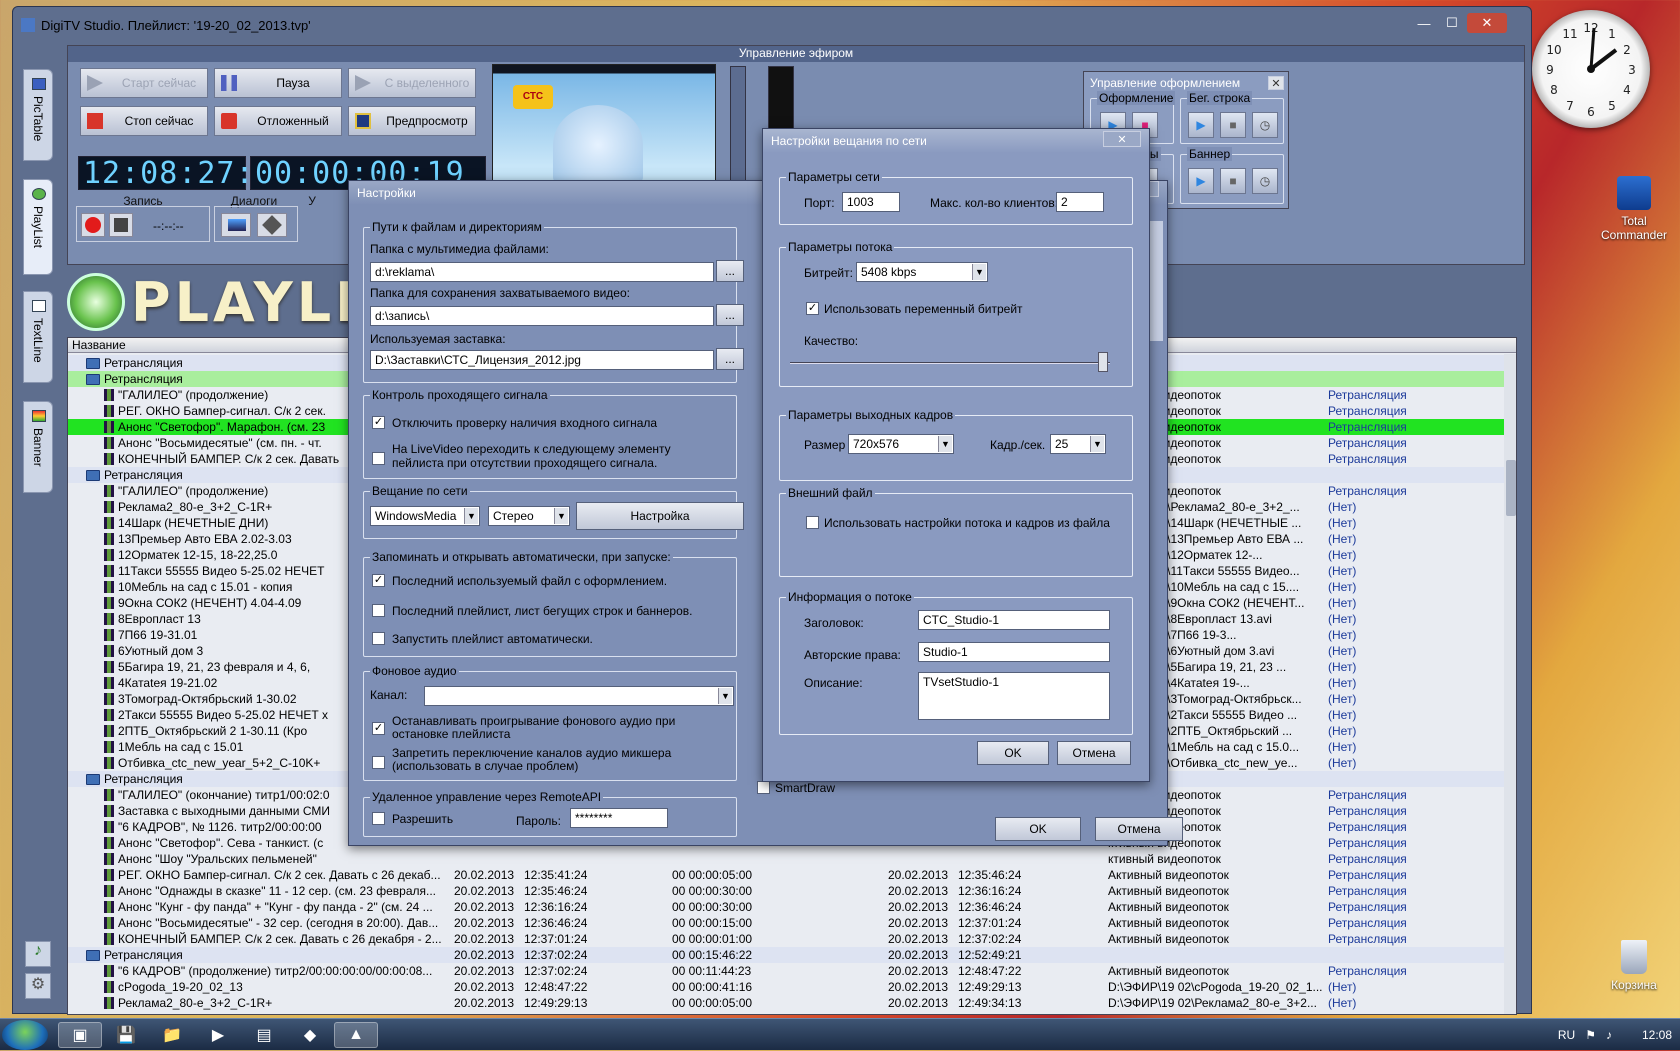 The width and height of the screenshot is (1680, 1051). I want to click on stop-record-button, so click(121, 225).